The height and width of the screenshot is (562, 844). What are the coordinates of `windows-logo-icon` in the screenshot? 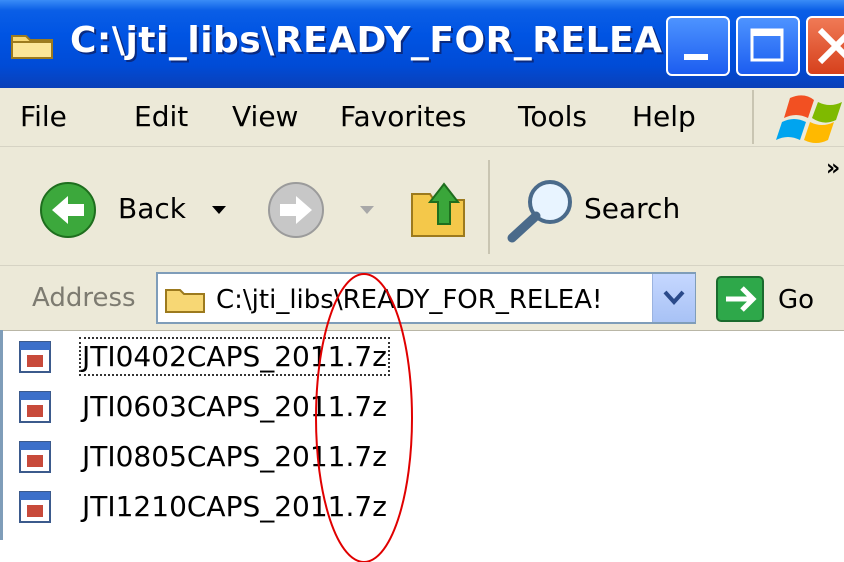 It's located at (809, 119).